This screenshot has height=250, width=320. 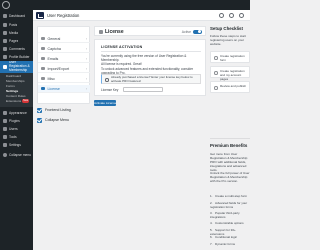 I want to click on wordpress-icon, so click(x=6, y=5).